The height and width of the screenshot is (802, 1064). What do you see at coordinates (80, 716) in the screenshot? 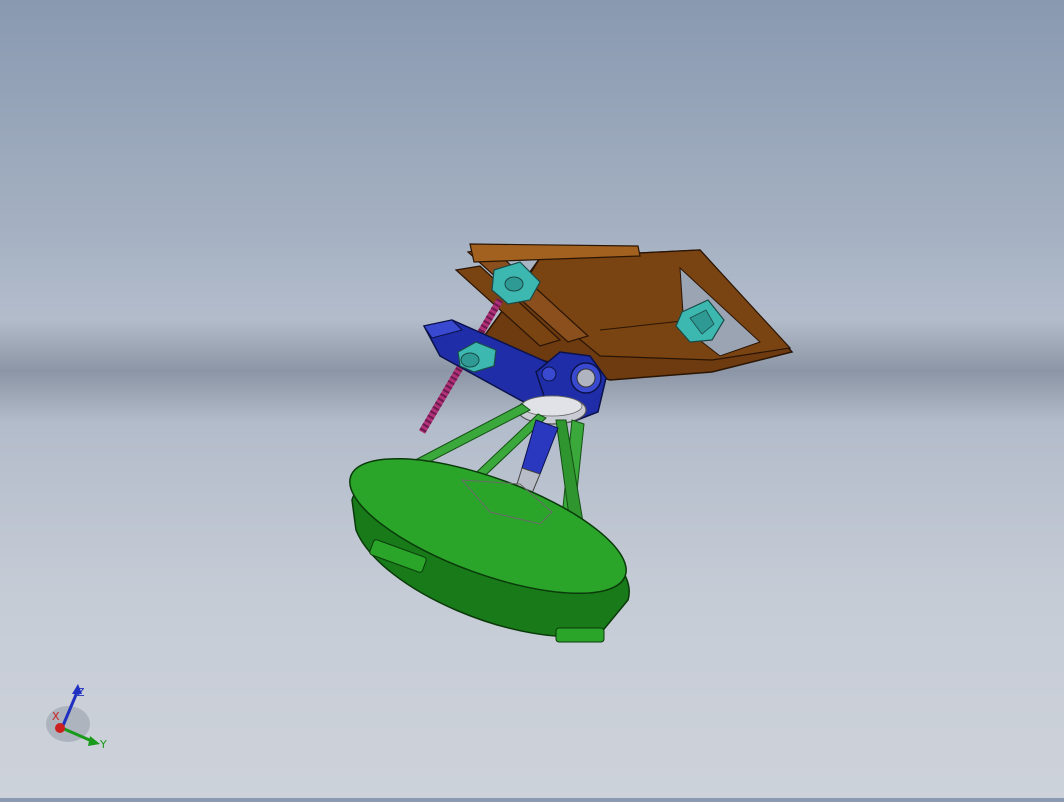
I see `reference-triad: X Z Y` at bounding box center [80, 716].